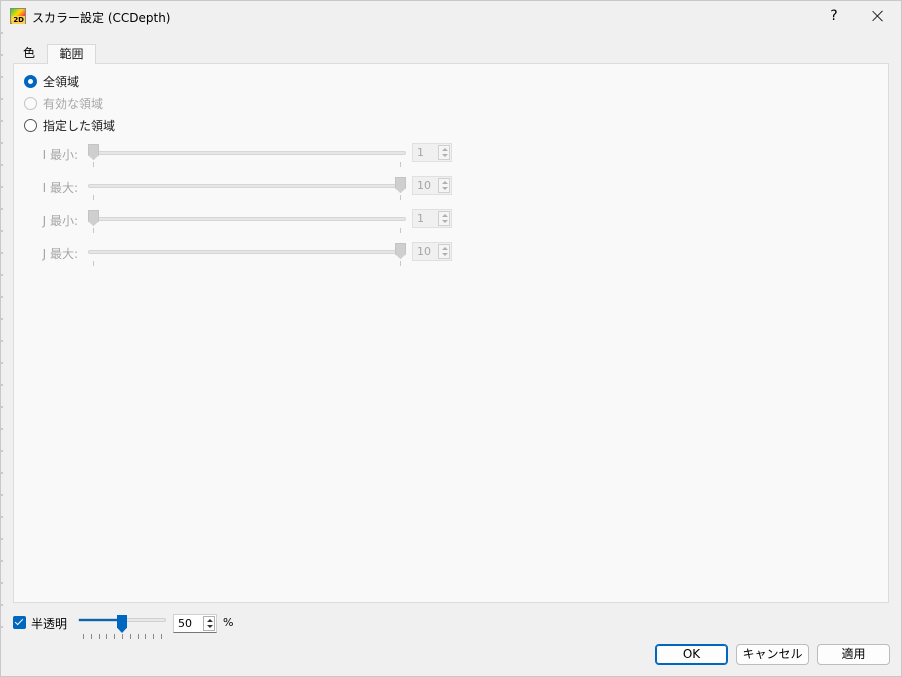 This screenshot has width=902, height=677. What do you see at coordinates (451, 16) in the screenshot?
I see `title-bar: 2D スカラー設定 (CCDepth) ?` at bounding box center [451, 16].